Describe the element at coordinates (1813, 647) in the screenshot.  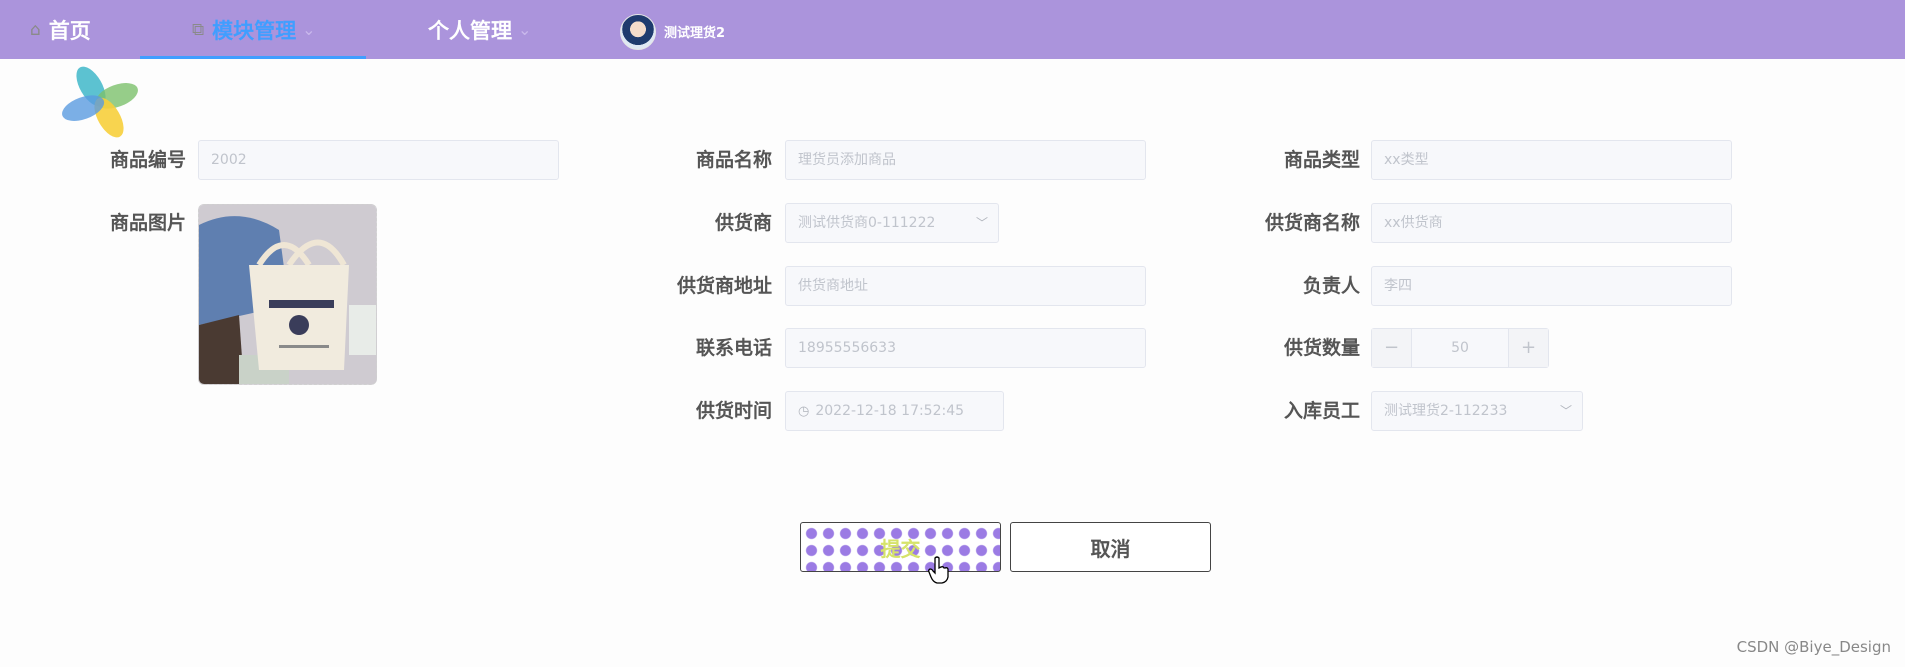
I see `watermark: CSDN @Biye_Design` at that location.